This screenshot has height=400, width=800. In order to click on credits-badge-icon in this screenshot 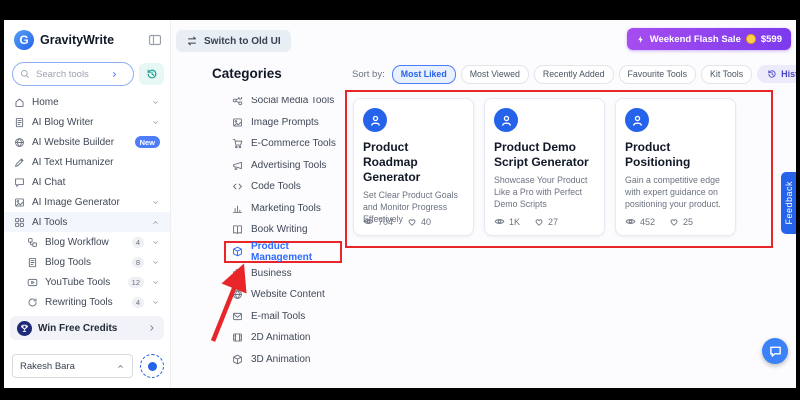, I will do `click(152, 366)`.